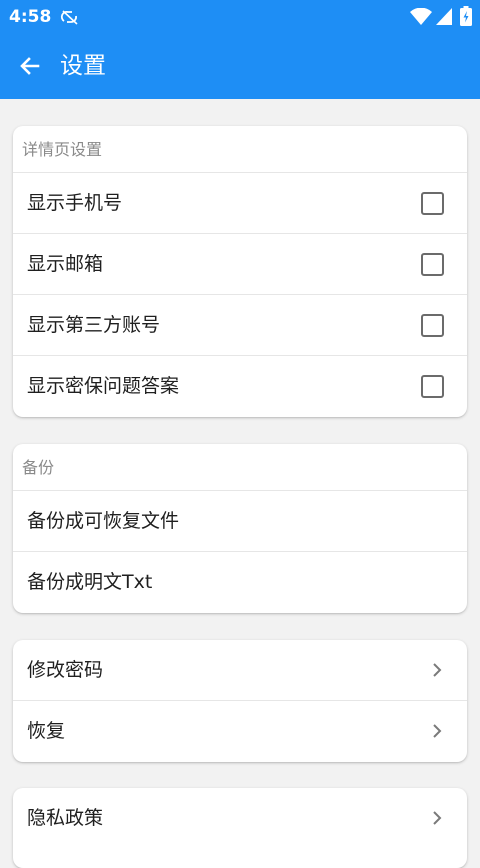 The height and width of the screenshot is (868, 480). I want to click on item-label: 隐私政策, so click(65, 818).